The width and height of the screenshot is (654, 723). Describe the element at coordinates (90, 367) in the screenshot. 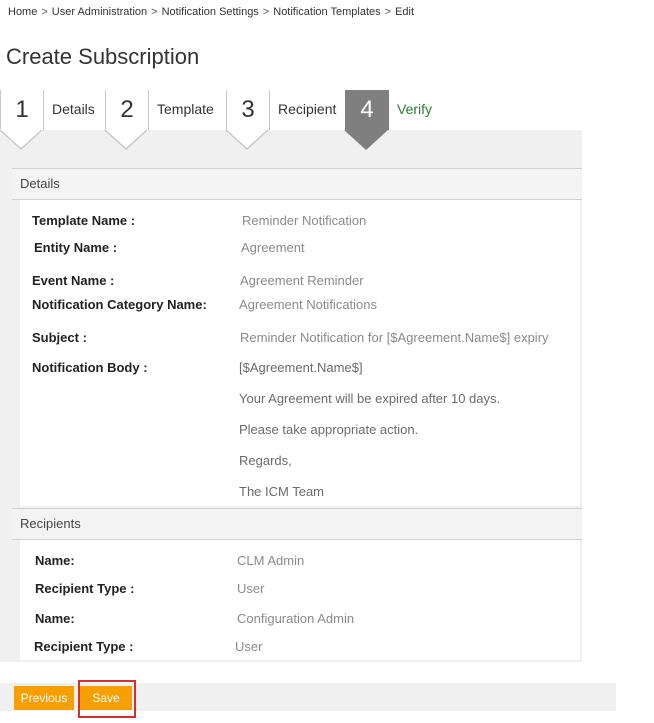

I see `notification-body-label: Notification Body :` at that location.